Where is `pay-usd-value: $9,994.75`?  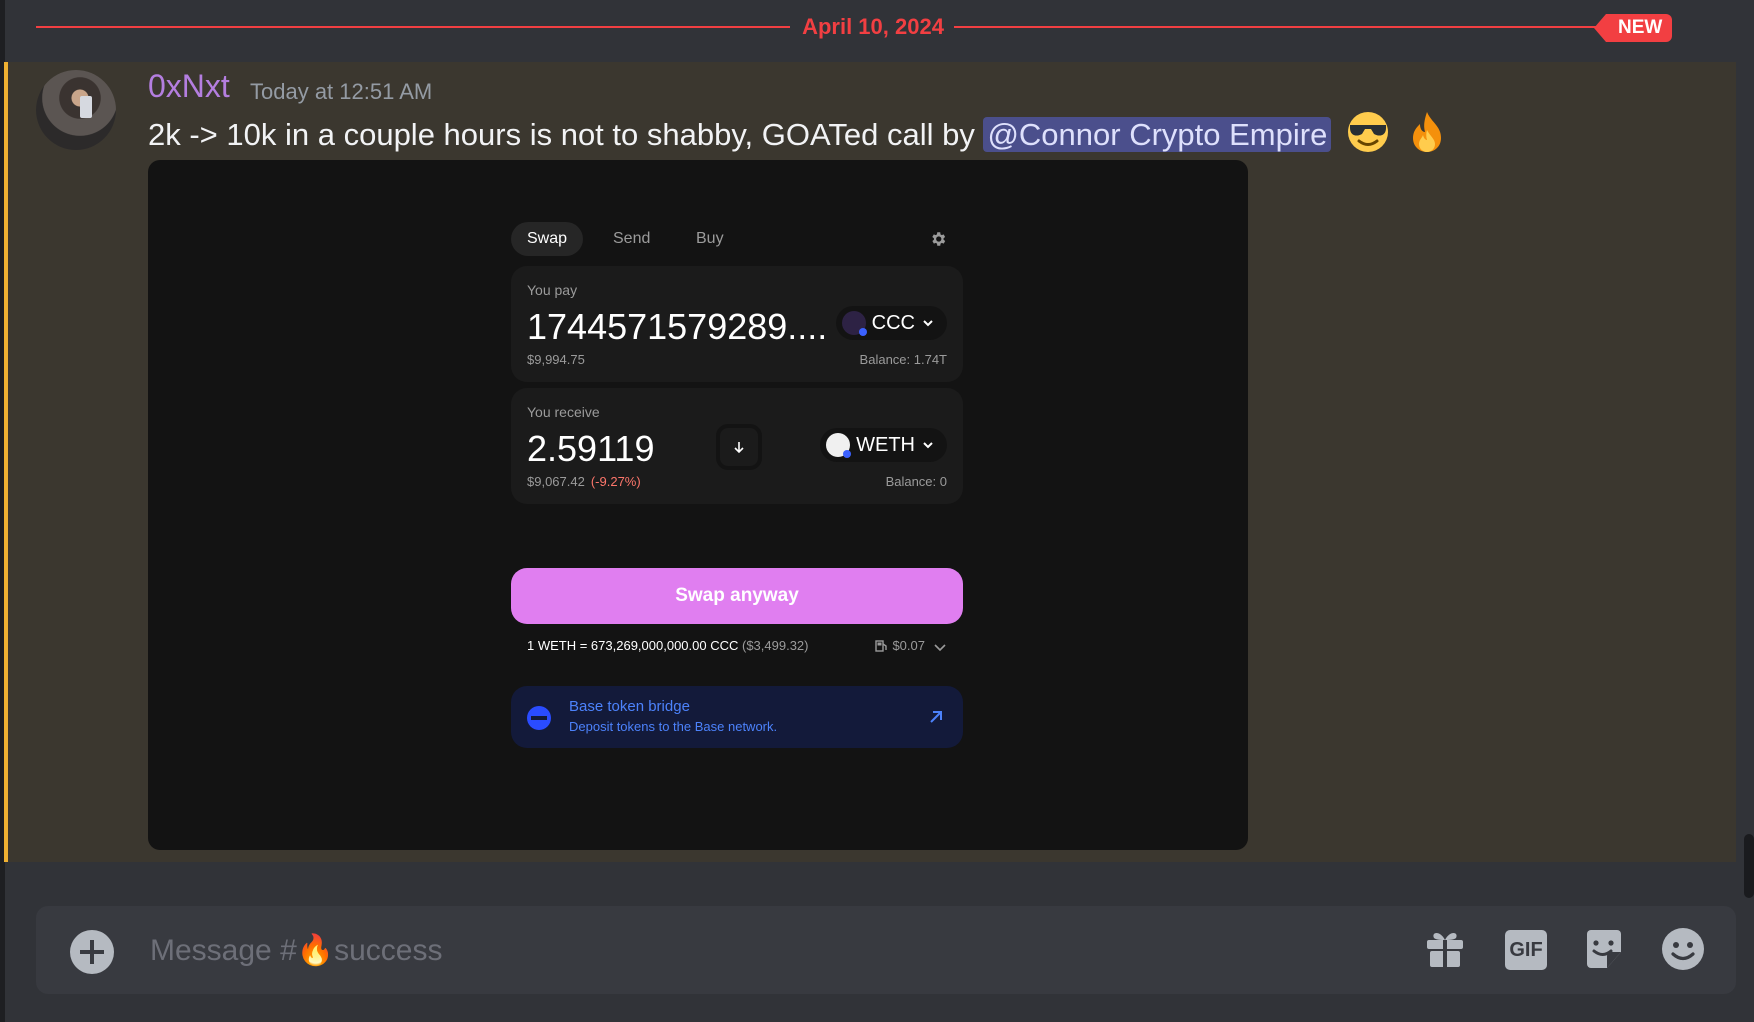
pay-usd-value: $9,994.75 is located at coordinates (556, 359).